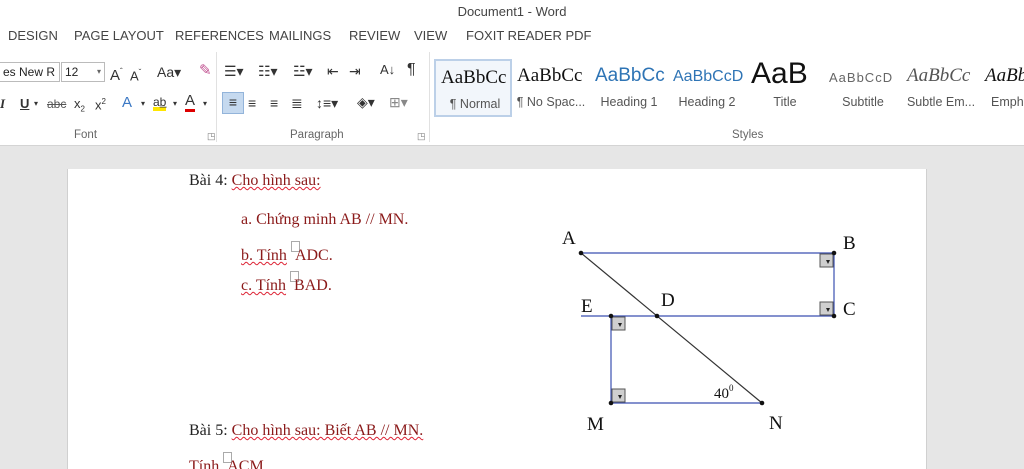  I want to click on tab-references: REFERENCES, so click(219, 35).